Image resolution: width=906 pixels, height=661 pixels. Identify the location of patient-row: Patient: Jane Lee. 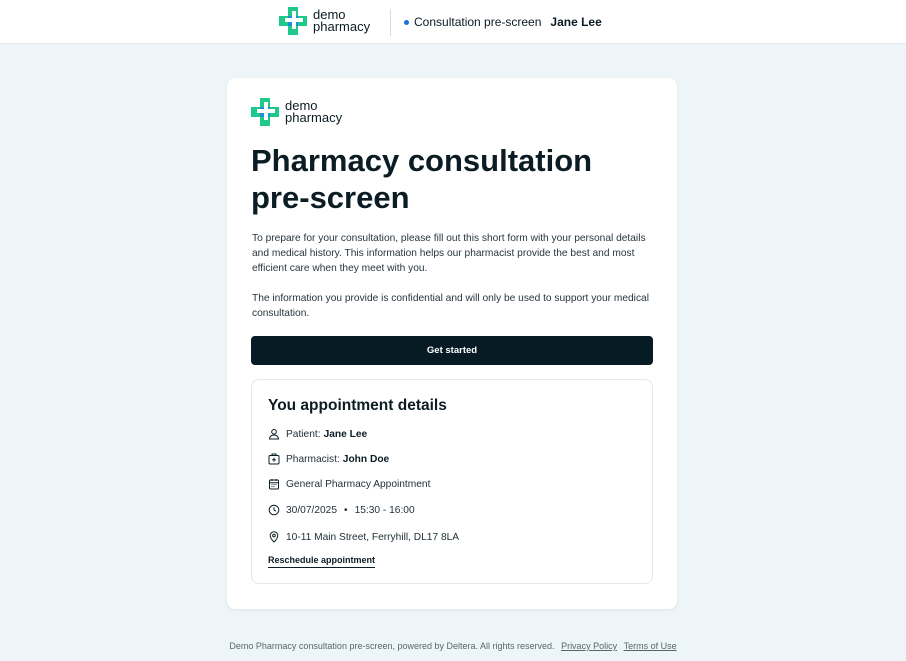
(317, 434).